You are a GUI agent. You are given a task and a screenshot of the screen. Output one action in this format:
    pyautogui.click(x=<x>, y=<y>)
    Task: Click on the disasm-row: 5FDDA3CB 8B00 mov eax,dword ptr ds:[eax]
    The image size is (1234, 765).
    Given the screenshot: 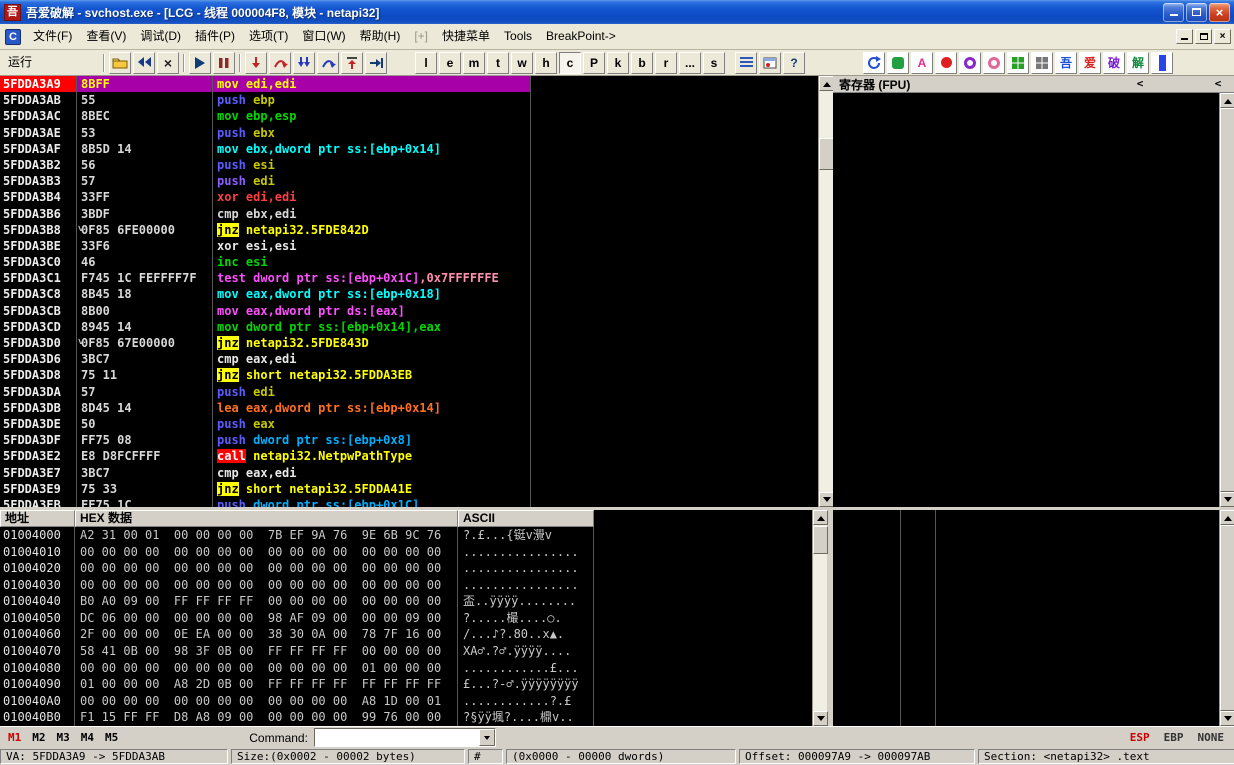 What is the action you would take?
    pyautogui.click(x=409, y=311)
    